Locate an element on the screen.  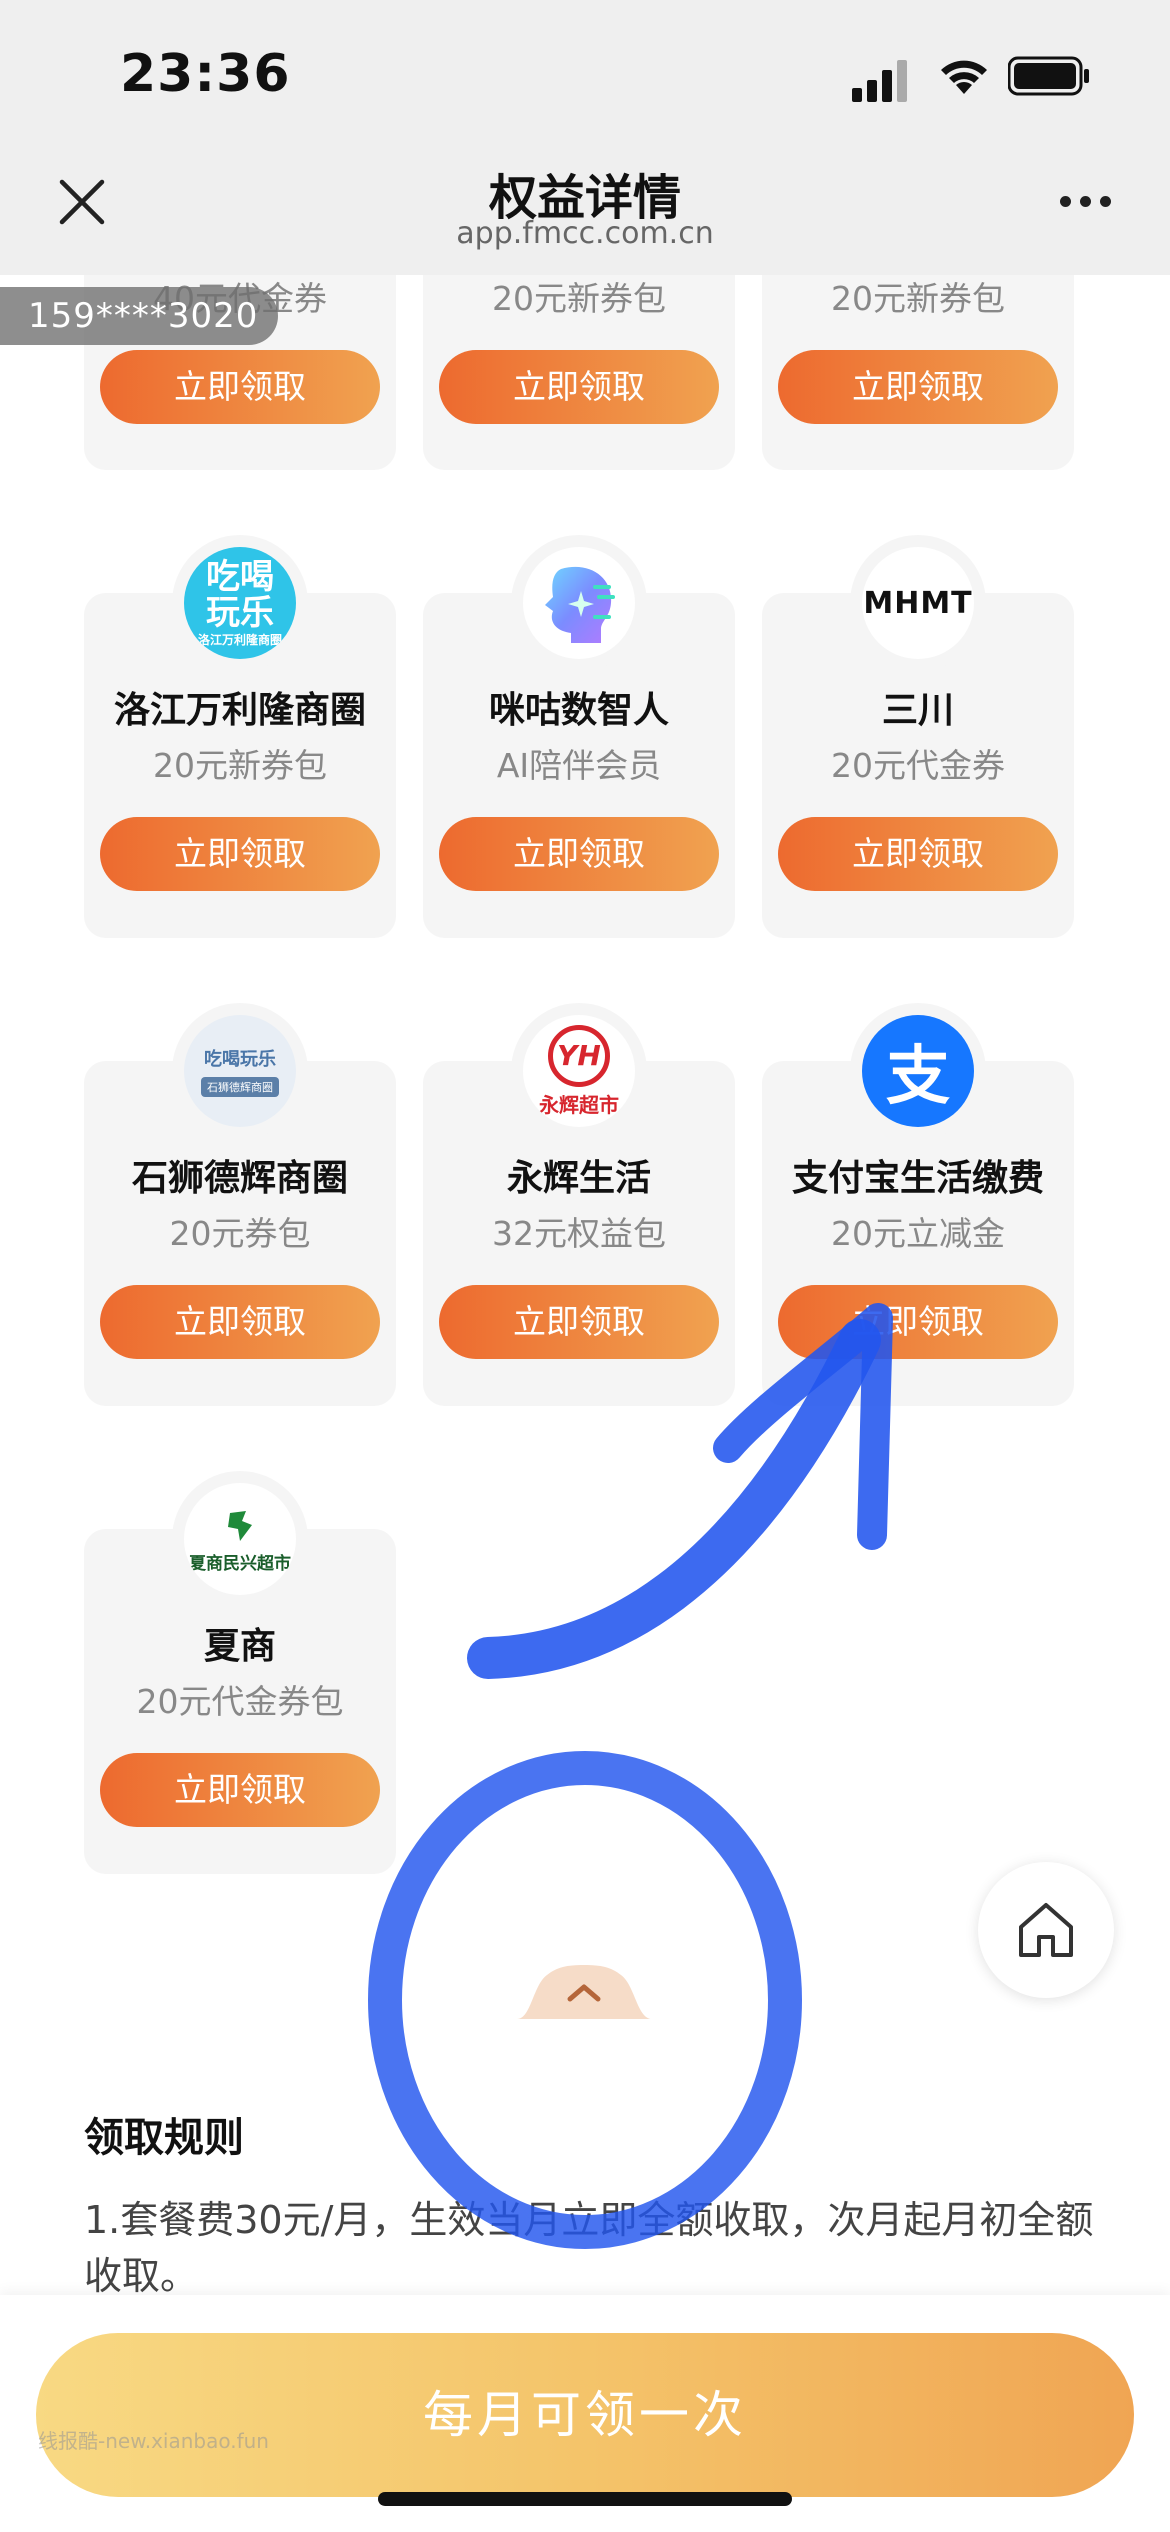
collapse-tab is located at coordinates (584, 1992).